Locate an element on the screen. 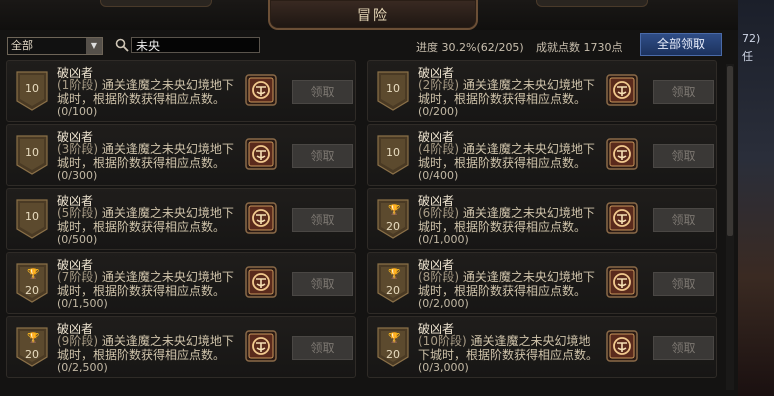  category-dropdown: 全部 ▼ is located at coordinates (55, 46).